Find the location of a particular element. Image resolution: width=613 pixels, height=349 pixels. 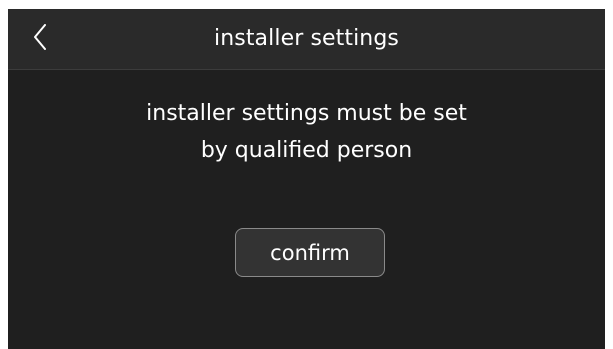

page-title: installer settings is located at coordinates (306, 38).